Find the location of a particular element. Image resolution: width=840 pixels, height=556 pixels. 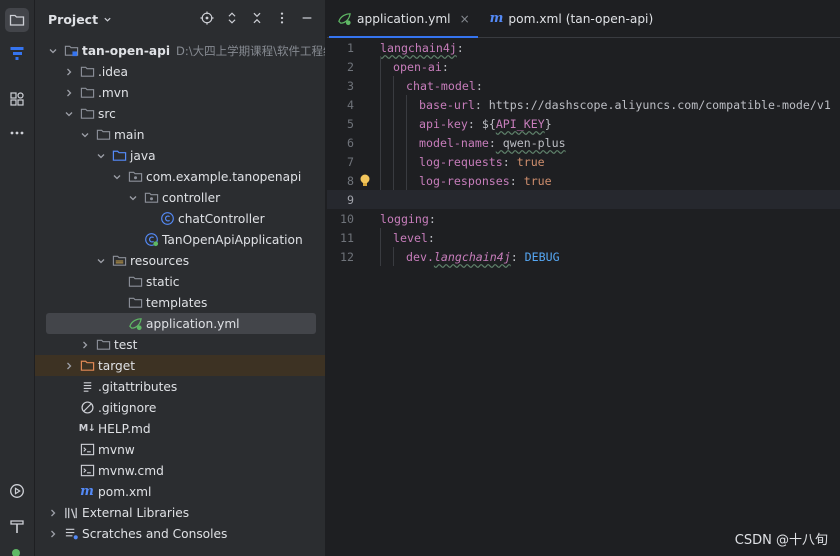

tree-item-controller: controller is located at coordinates (180, 197).